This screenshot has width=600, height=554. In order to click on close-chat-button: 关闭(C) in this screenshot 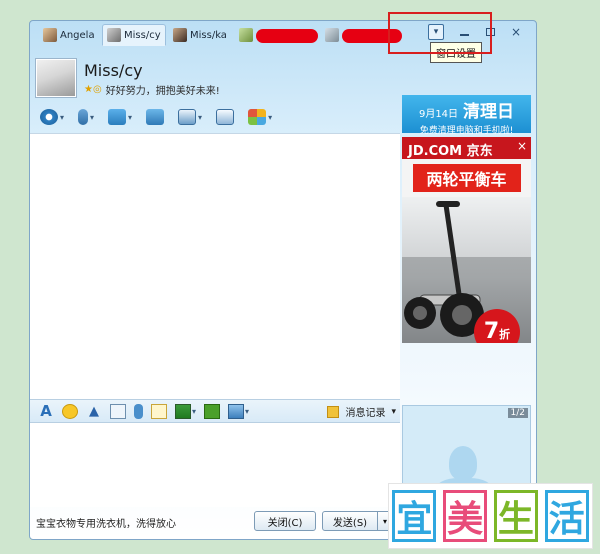, I will do `click(285, 521)`.